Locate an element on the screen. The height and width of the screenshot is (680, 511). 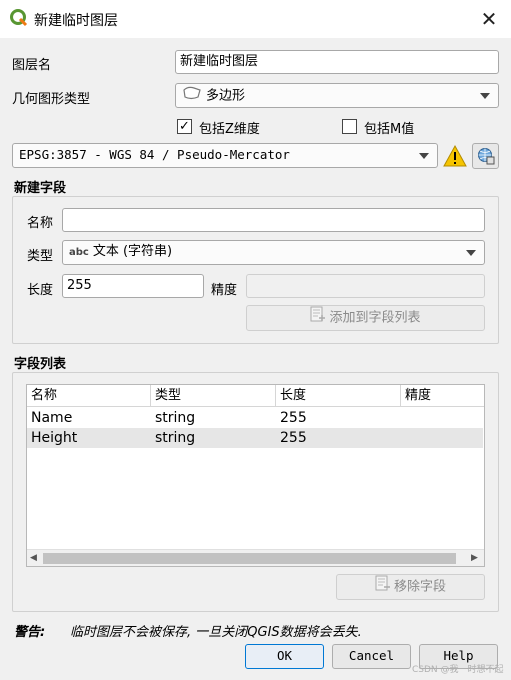
horizontal-scrollbar: ◀ ▶ is located at coordinates (255, 557).